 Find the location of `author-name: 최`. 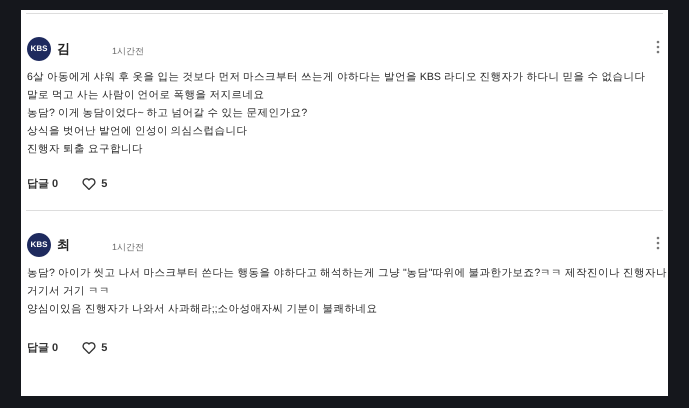

author-name: 최 is located at coordinates (63, 245).